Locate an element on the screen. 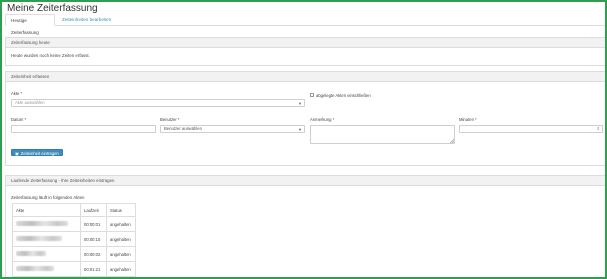 This screenshot has width=607, height=279. akte-label: Akte * is located at coordinates (17, 93).